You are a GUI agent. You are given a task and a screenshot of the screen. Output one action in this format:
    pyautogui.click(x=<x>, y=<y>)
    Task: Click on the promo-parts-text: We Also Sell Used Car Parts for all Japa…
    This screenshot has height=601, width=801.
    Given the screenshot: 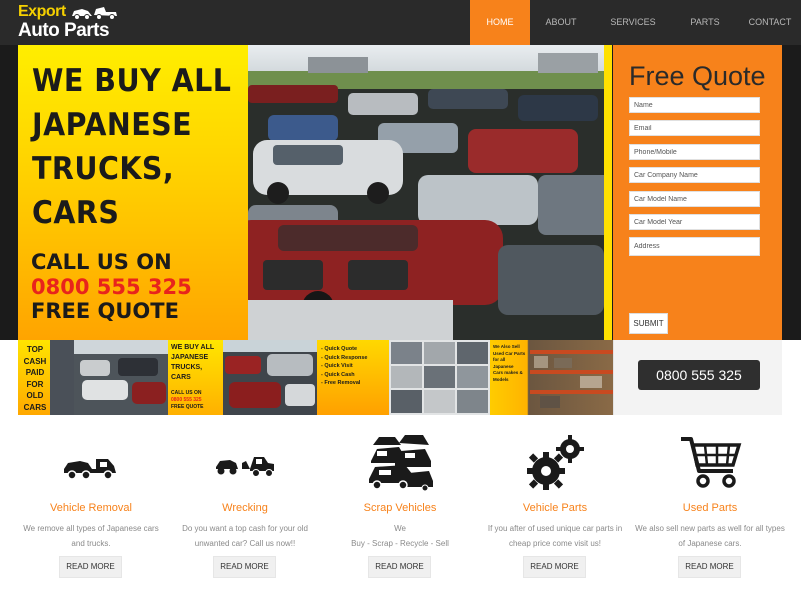 What is the action you would take?
    pyautogui.click(x=510, y=363)
    